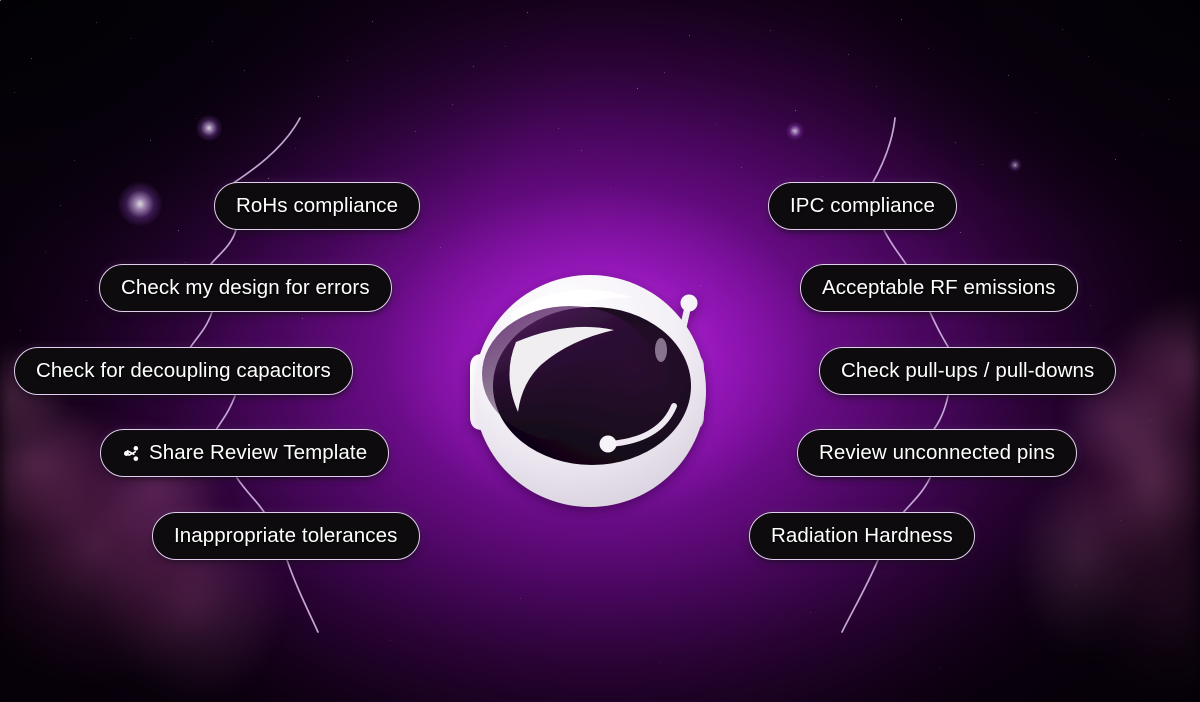 The height and width of the screenshot is (702, 1200). What do you see at coordinates (570, 374) in the screenshot?
I see `helmet-visor-sheen` at bounding box center [570, 374].